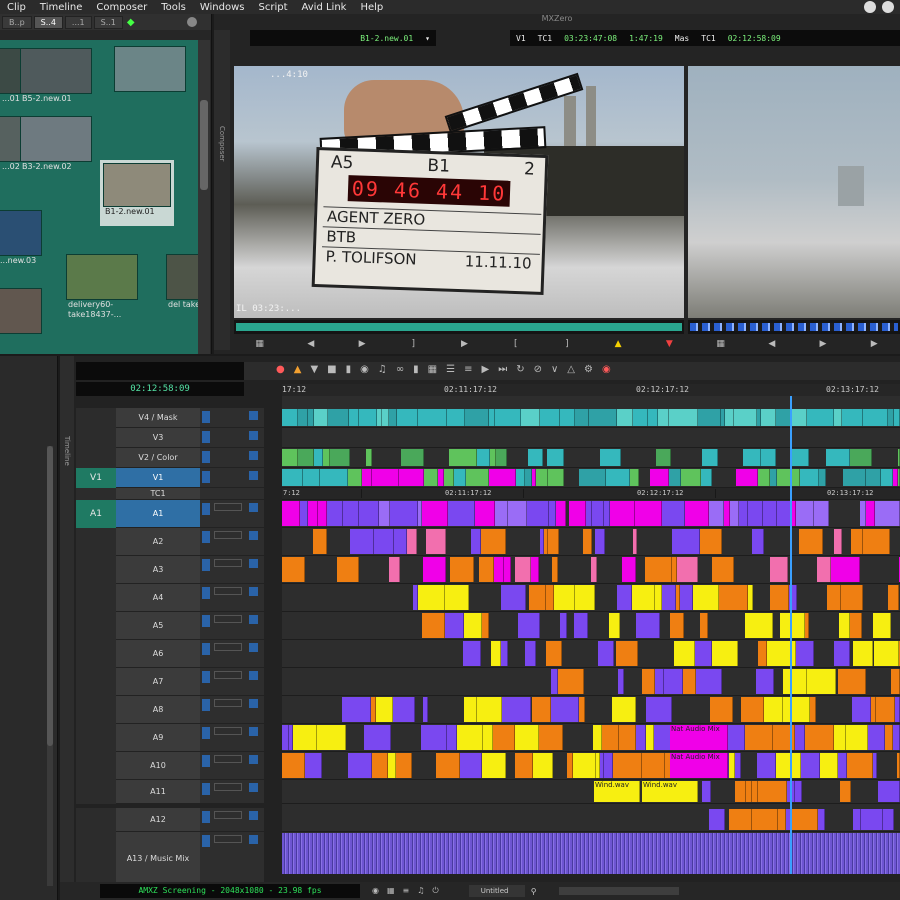 The height and width of the screenshot is (900, 900). What do you see at coordinates (521, 38) in the screenshot?
I see `track-label: V1` at bounding box center [521, 38].